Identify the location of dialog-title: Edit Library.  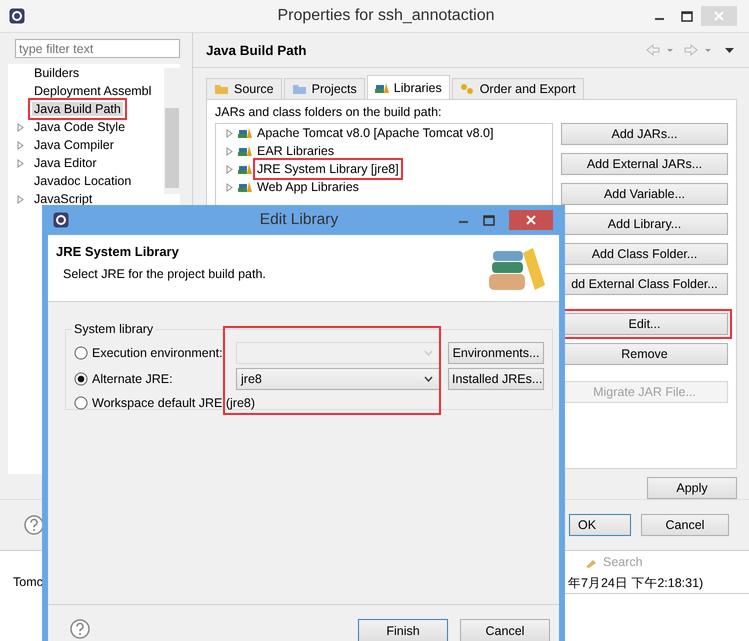
(299, 220).